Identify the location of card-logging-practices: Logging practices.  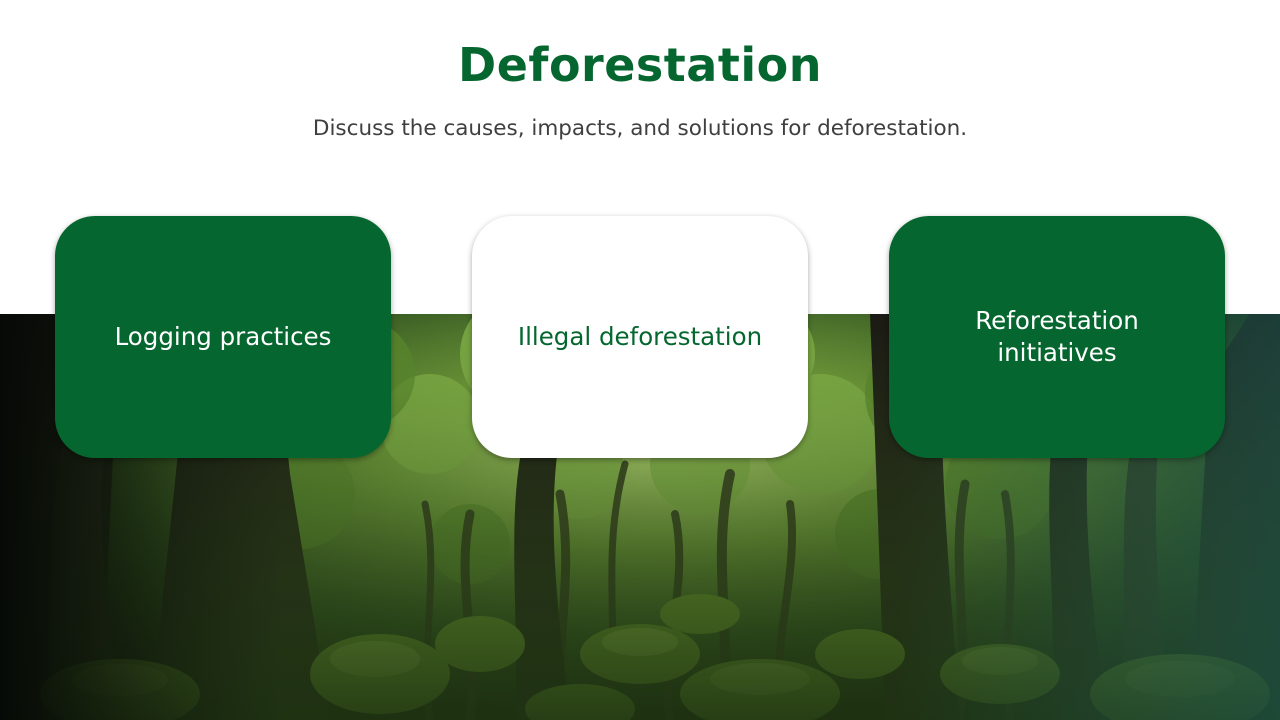
(223, 337).